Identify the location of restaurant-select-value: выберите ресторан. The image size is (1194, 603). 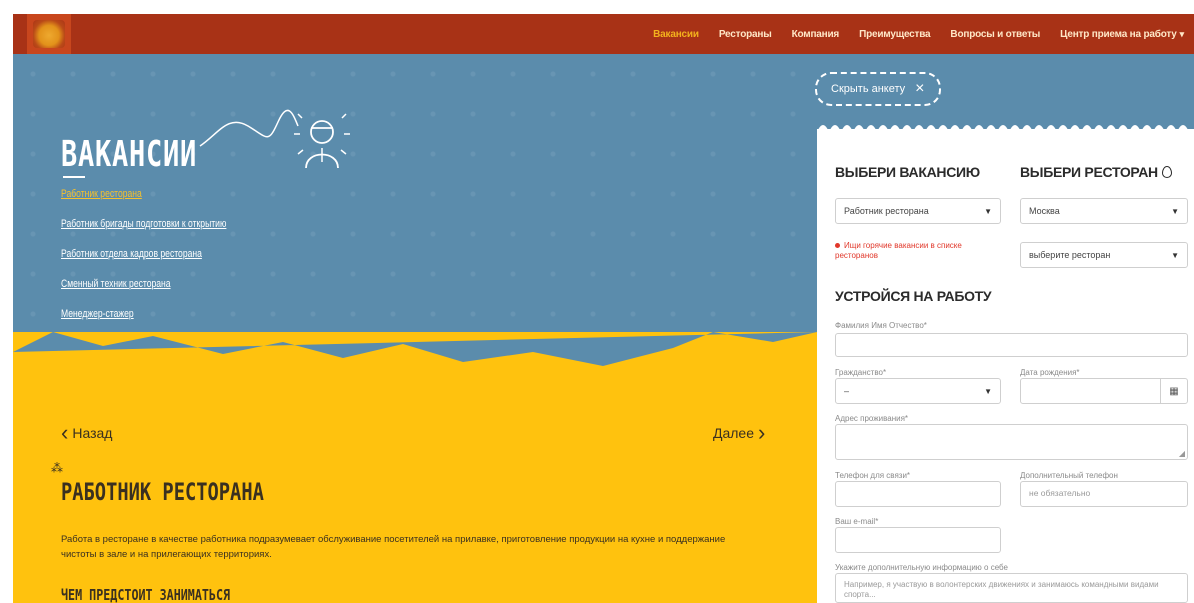
(1070, 255).